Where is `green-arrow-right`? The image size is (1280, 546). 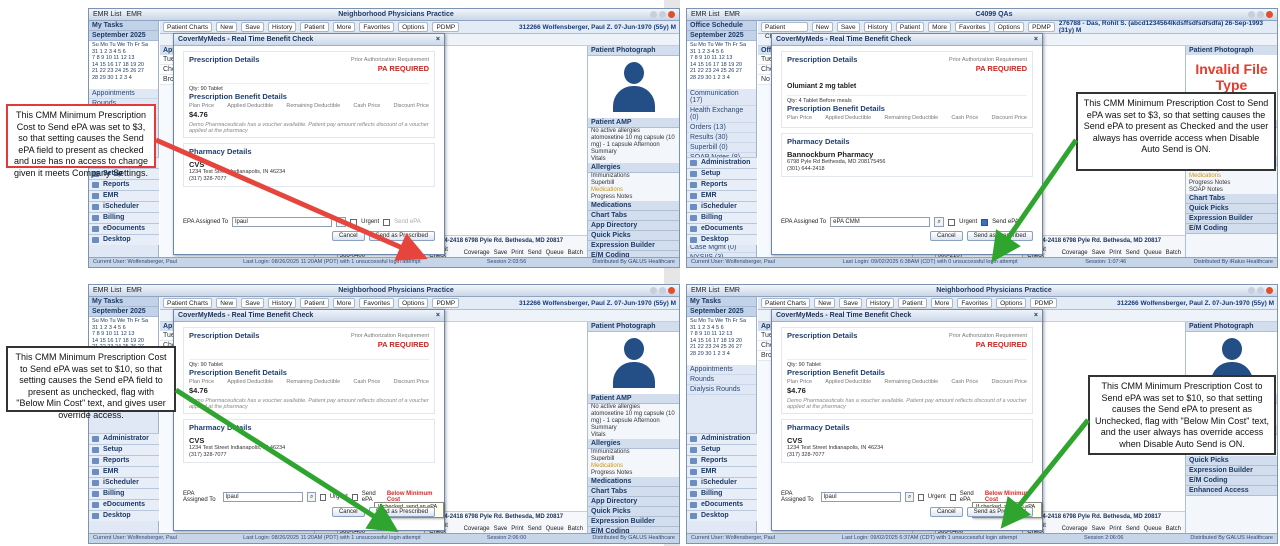
green-arrow-right is located at coordinates (1045, 473).